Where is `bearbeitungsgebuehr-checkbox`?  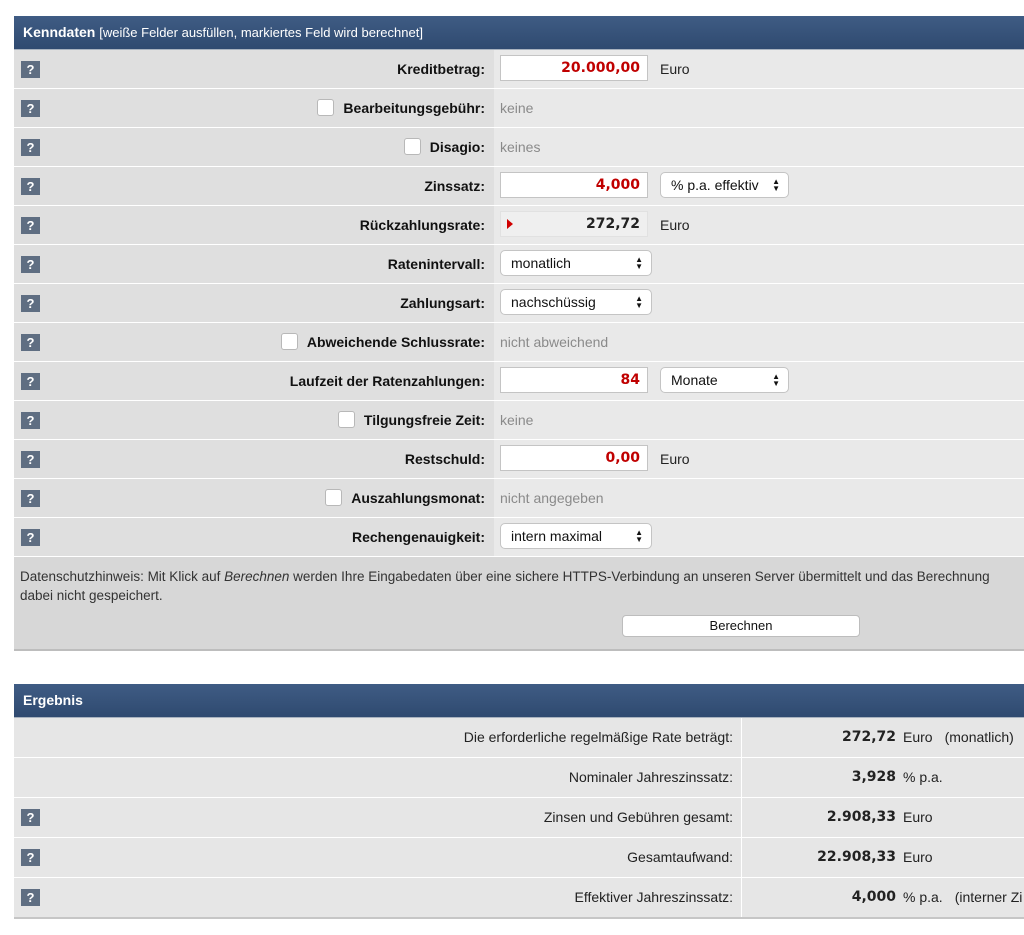 bearbeitungsgebuehr-checkbox is located at coordinates (326, 107).